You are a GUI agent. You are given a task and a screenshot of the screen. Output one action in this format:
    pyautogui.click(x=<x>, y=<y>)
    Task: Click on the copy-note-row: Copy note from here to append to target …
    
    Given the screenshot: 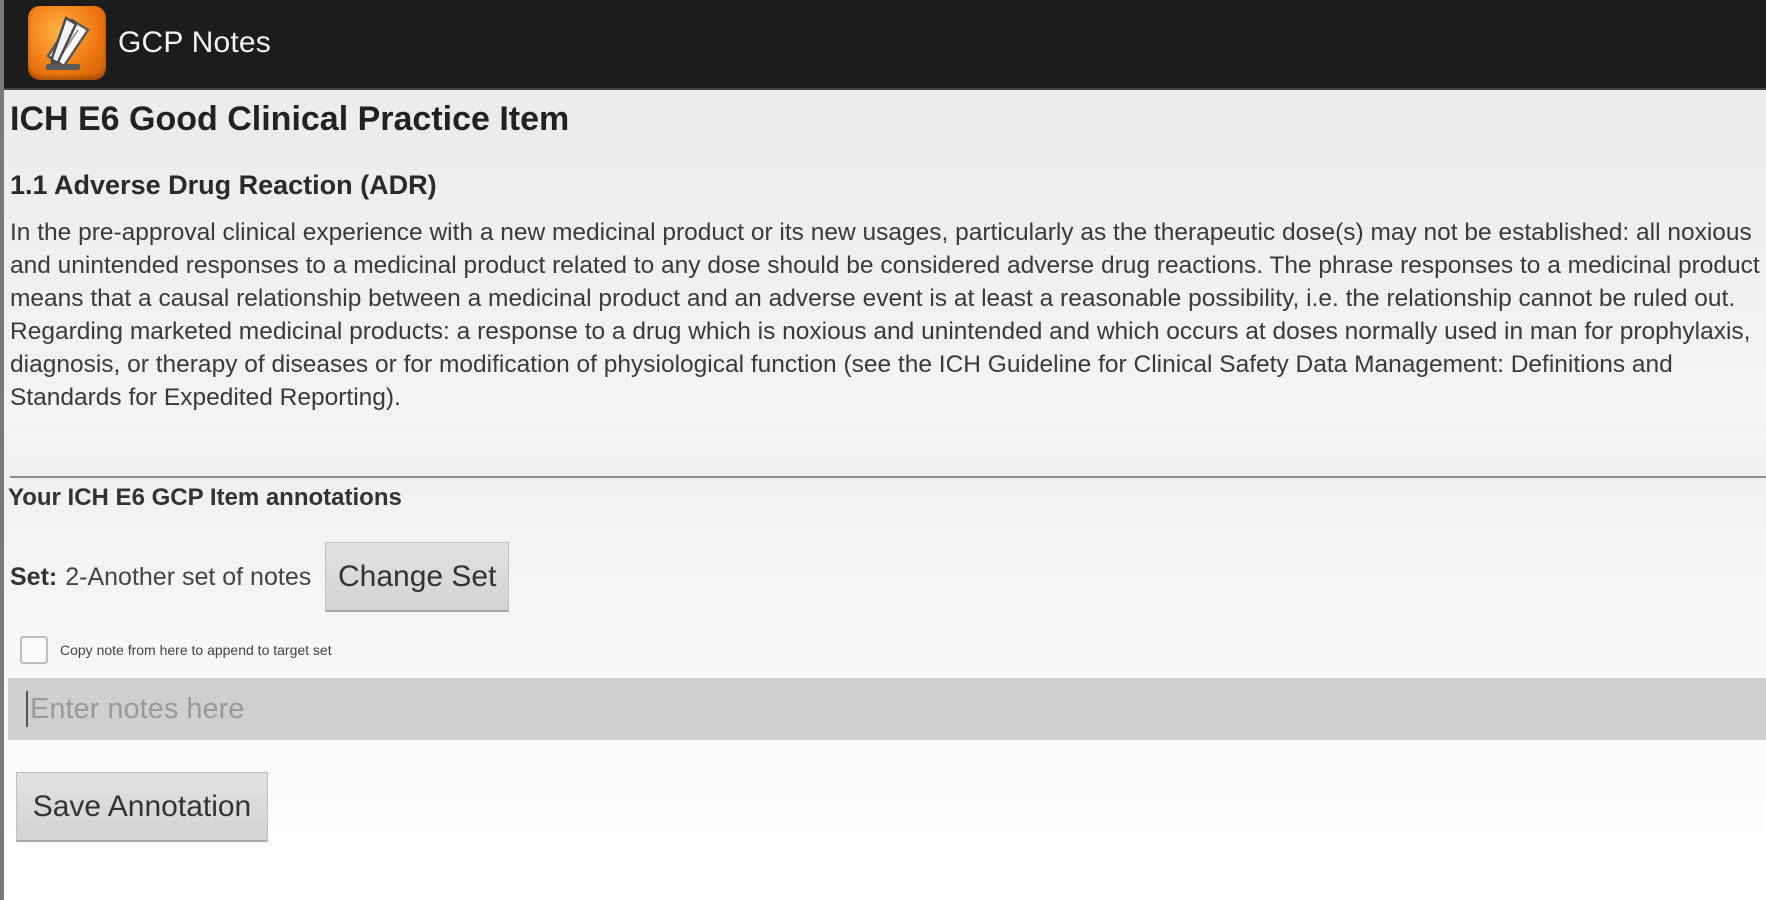 What is the action you would take?
    pyautogui.click(x=176, y=650)
    